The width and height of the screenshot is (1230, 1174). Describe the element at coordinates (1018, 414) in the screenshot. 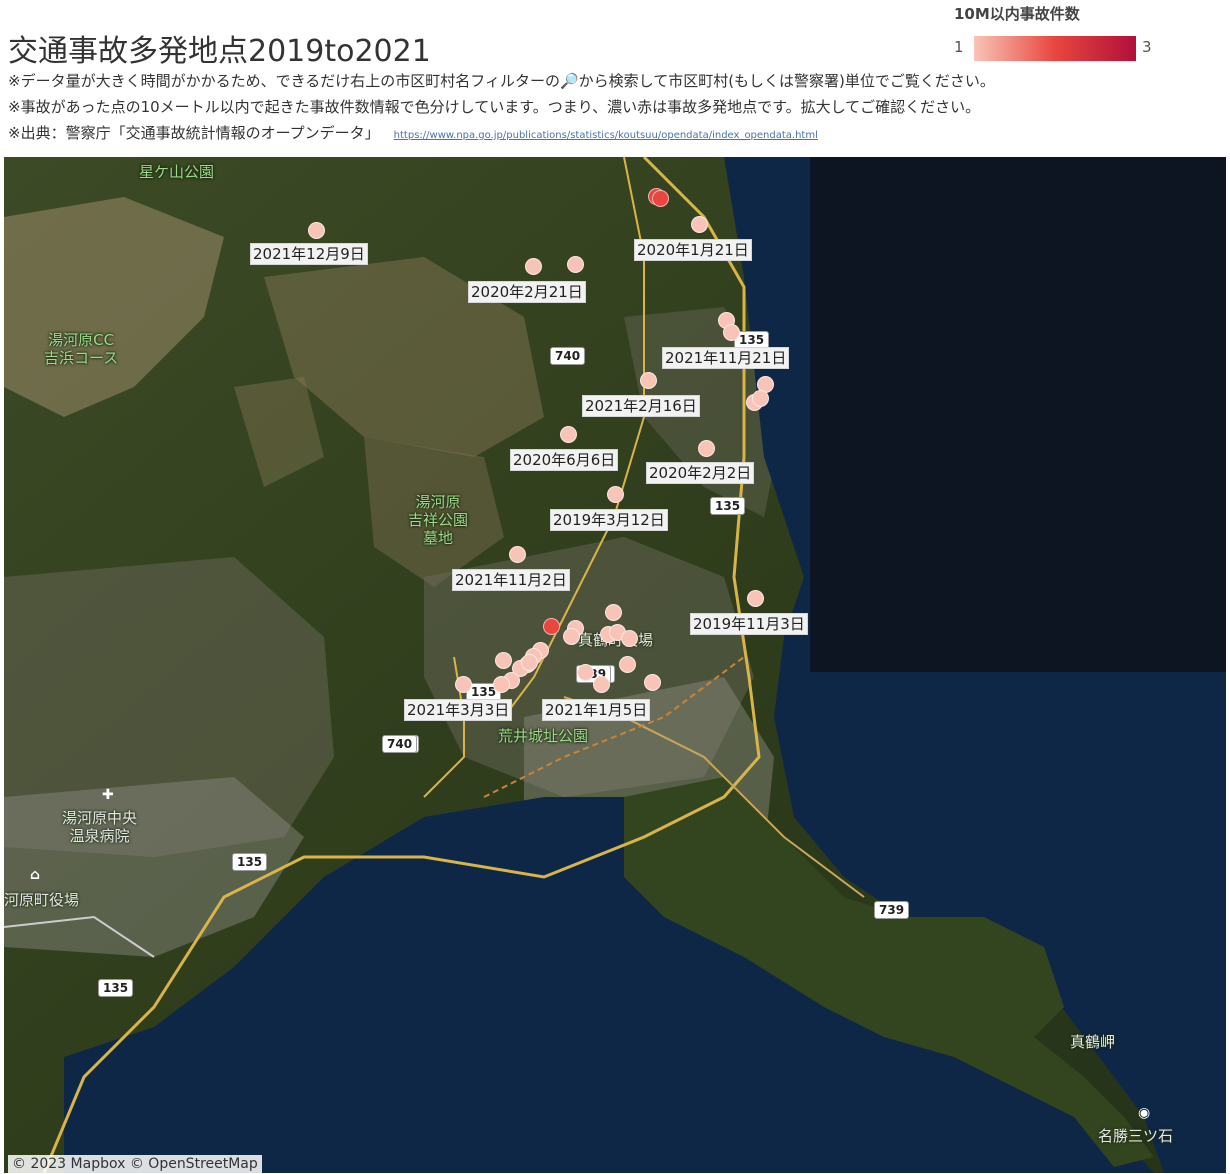

I see `dark-ocean-tile` at that location.